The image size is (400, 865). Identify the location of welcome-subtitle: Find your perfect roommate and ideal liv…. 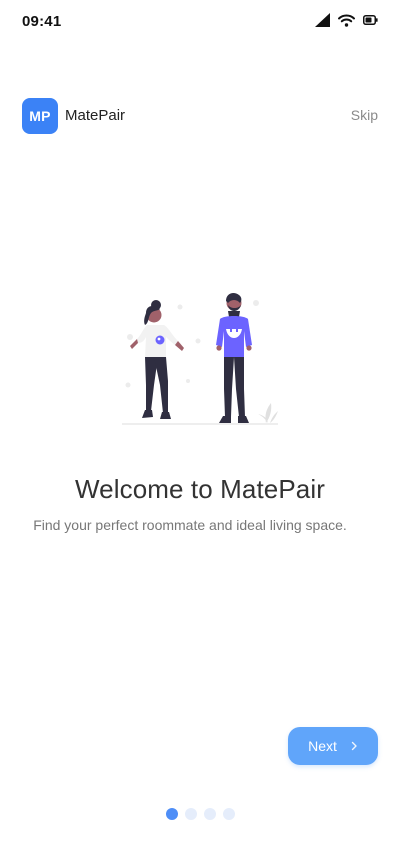
(190, 525).